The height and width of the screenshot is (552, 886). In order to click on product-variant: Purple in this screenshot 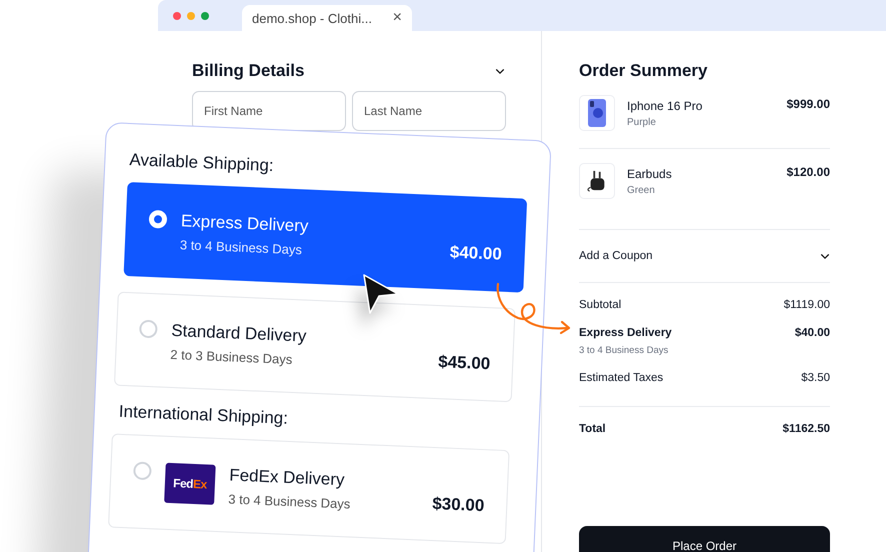, I will do `click(642, 122)`.